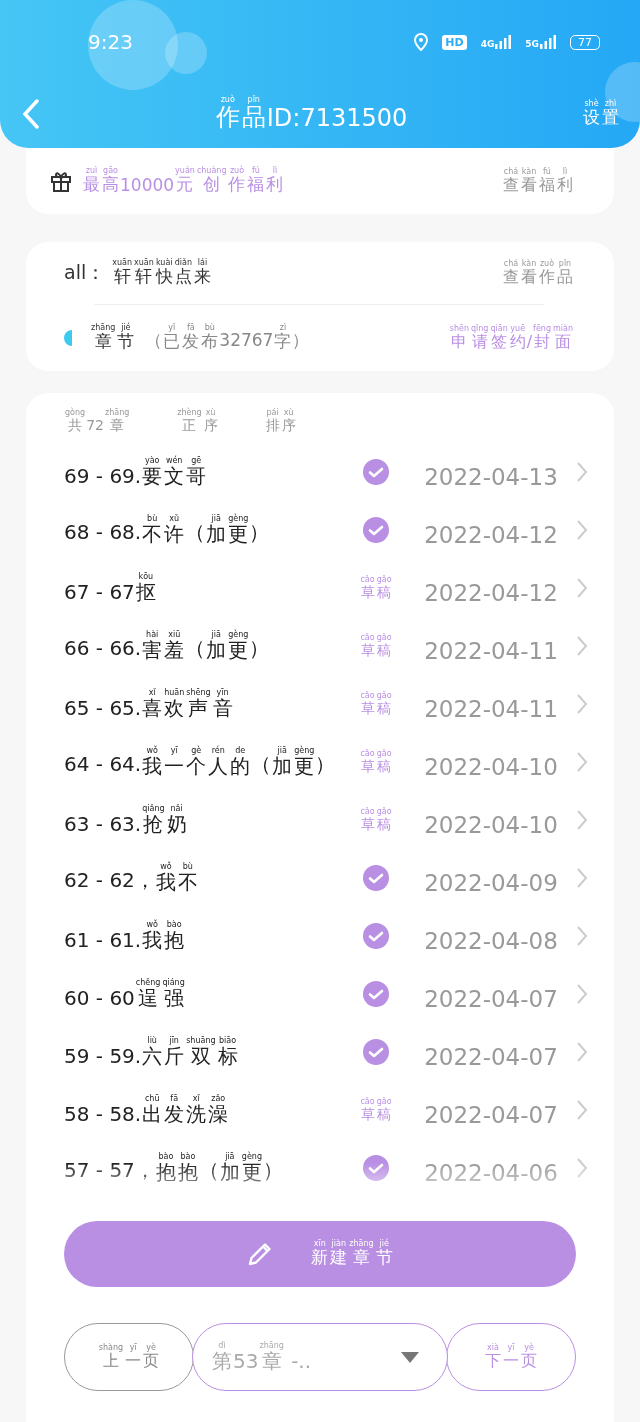  What do you see at coordinates (85, 272) in the screenshot?
I see `author-label: all：` at bounding box center [85, 272].